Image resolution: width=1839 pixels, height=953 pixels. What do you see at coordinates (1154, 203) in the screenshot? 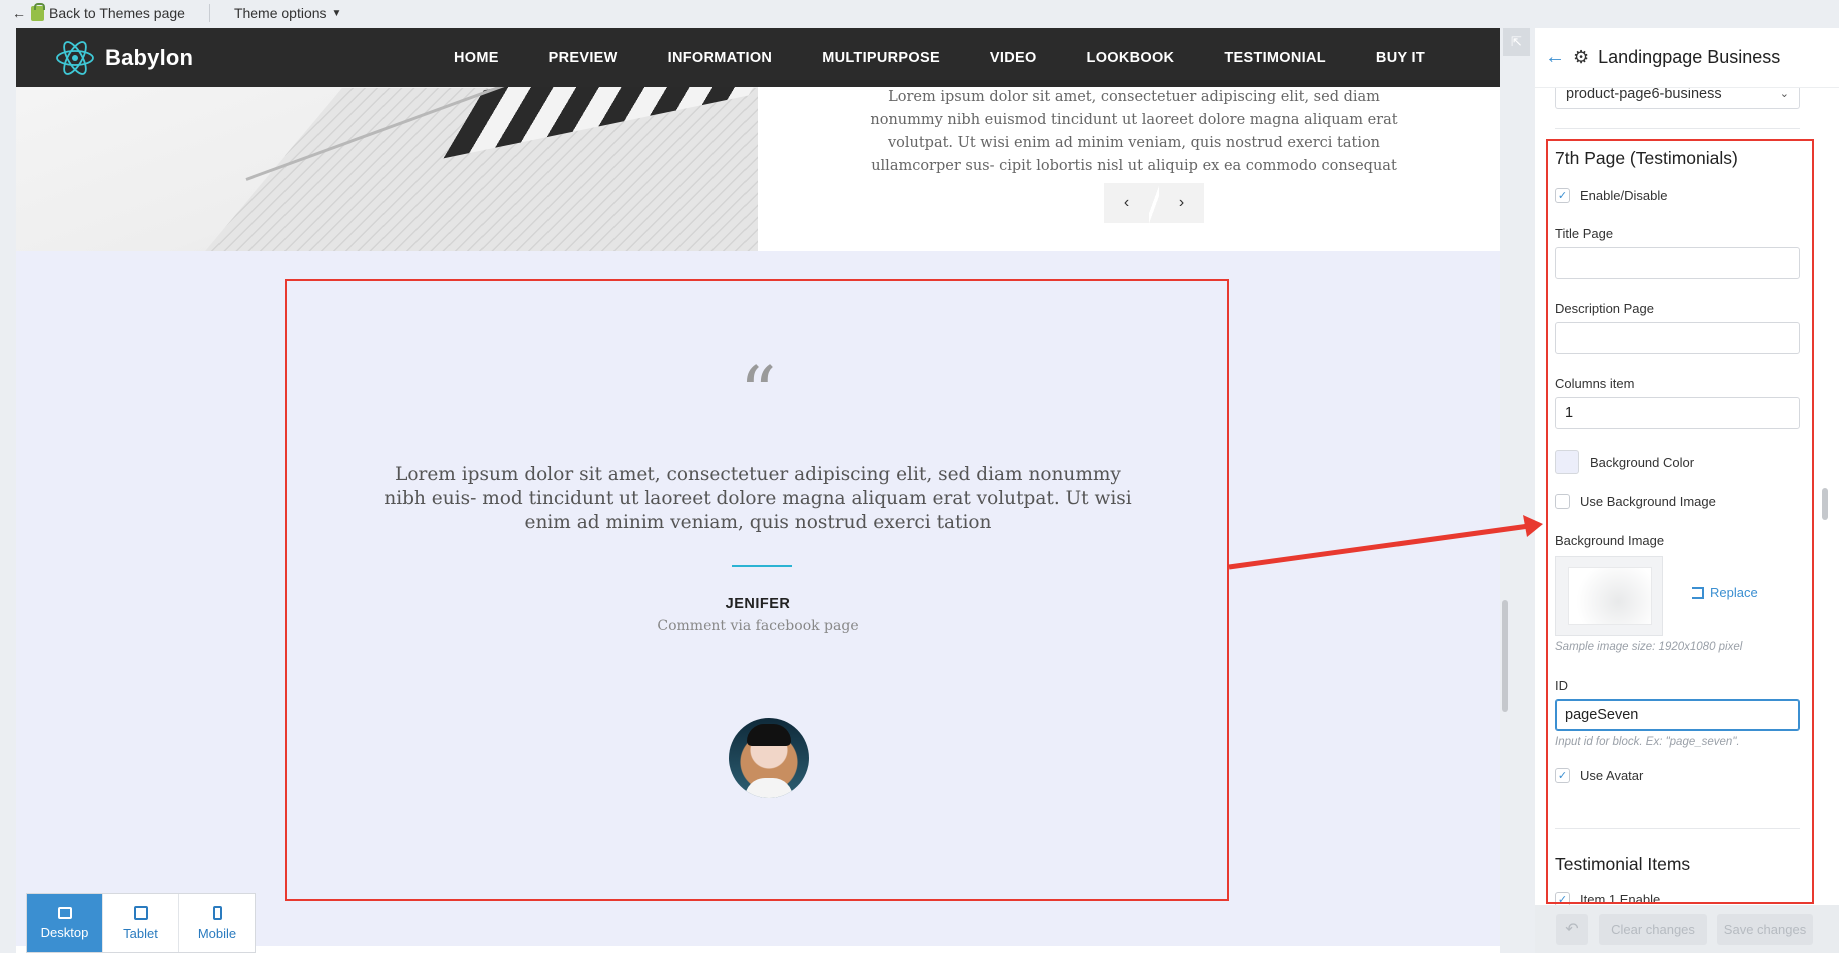
I see `slider-controls: ‹ ›` at bounding box center [1154, 203].